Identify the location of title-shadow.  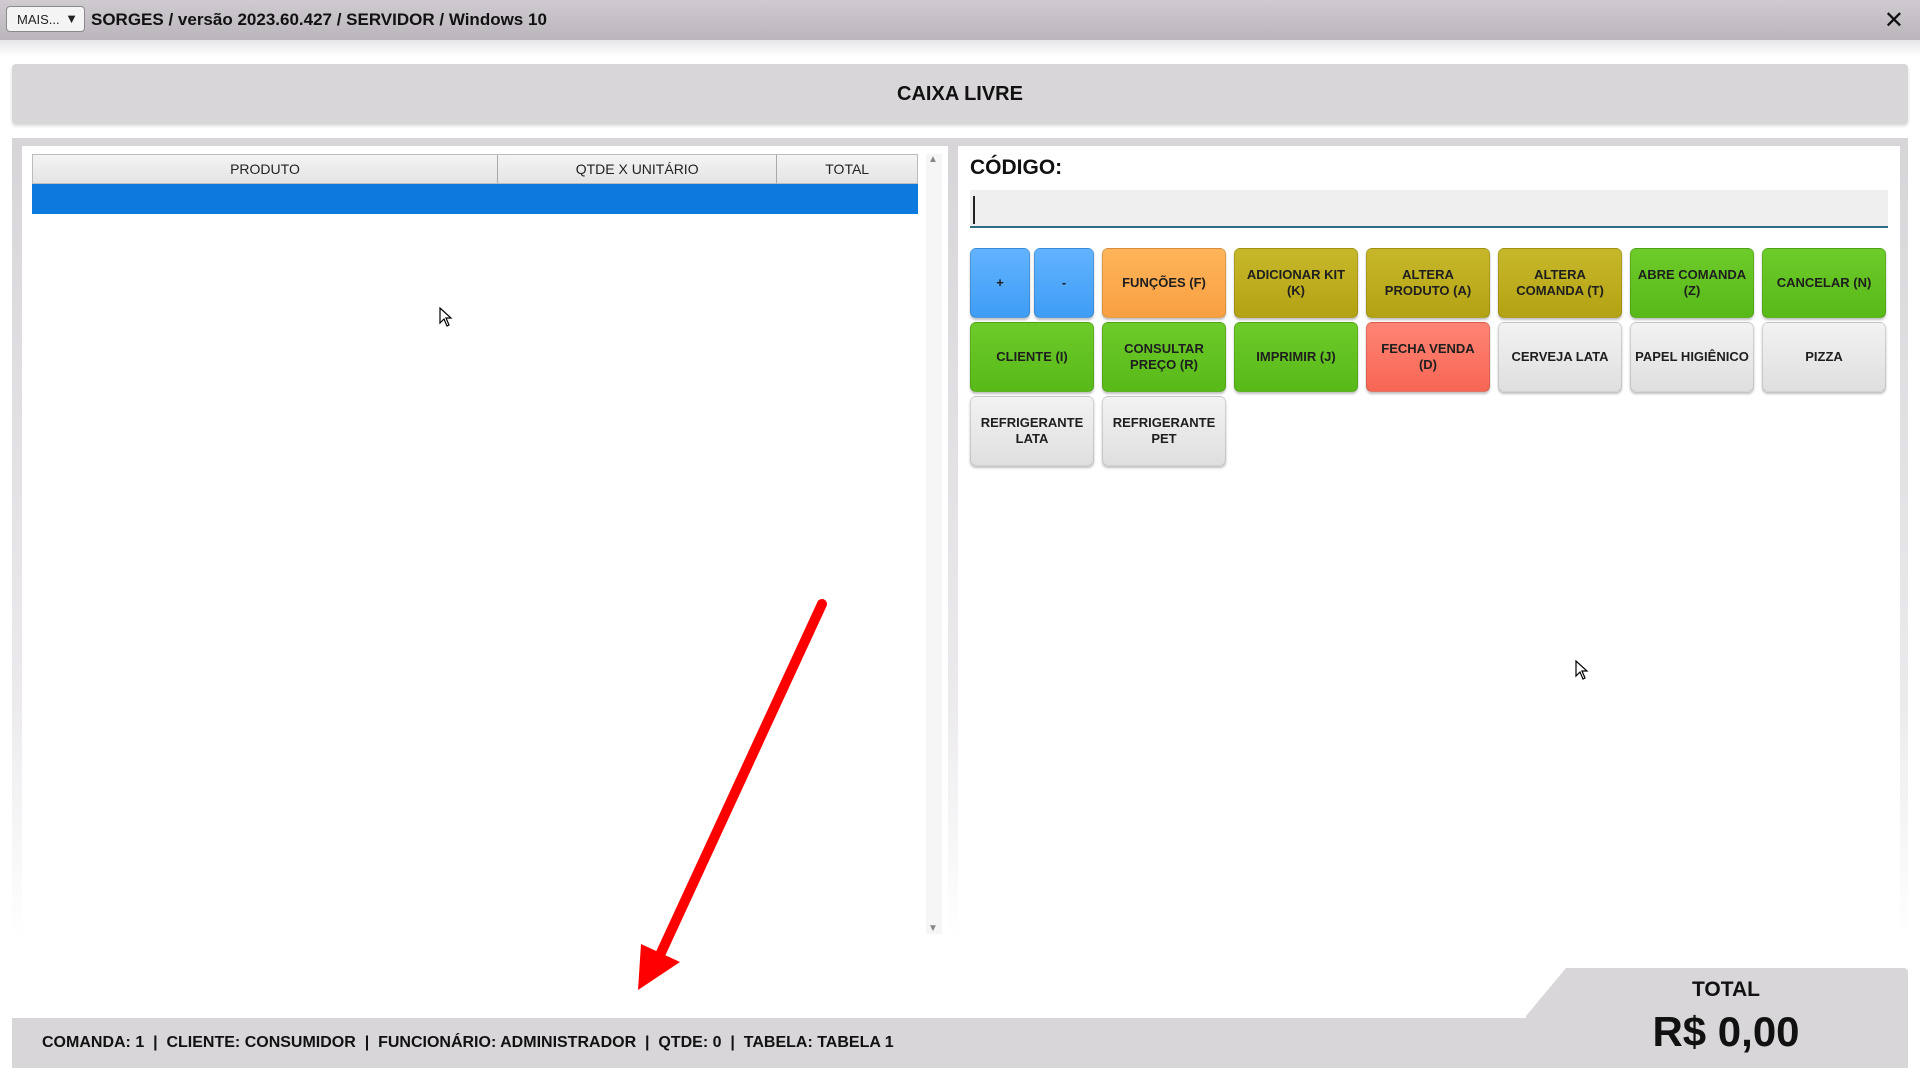
(960, 48).